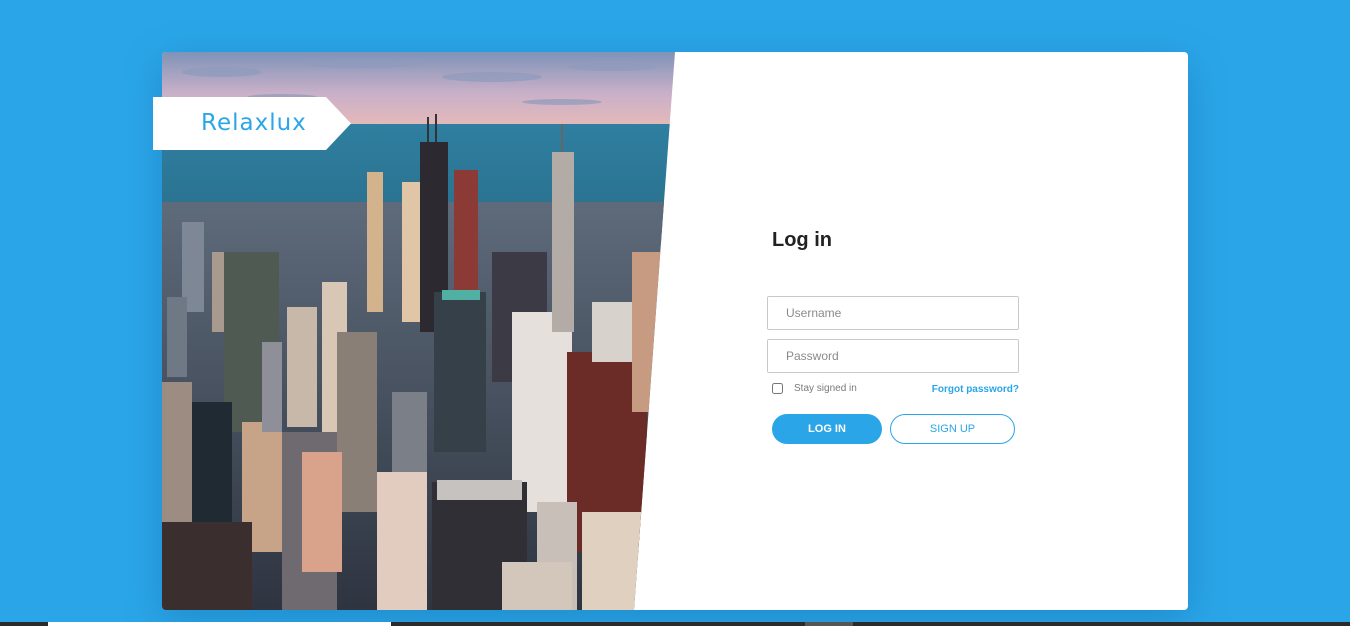 The height and width of the screenshot is (626, 1350). What do you see at coordinates (825, 388) in the screenshot?
I see `stay-signed-in-label: Stay signed in` at bounding box center [825, 388].